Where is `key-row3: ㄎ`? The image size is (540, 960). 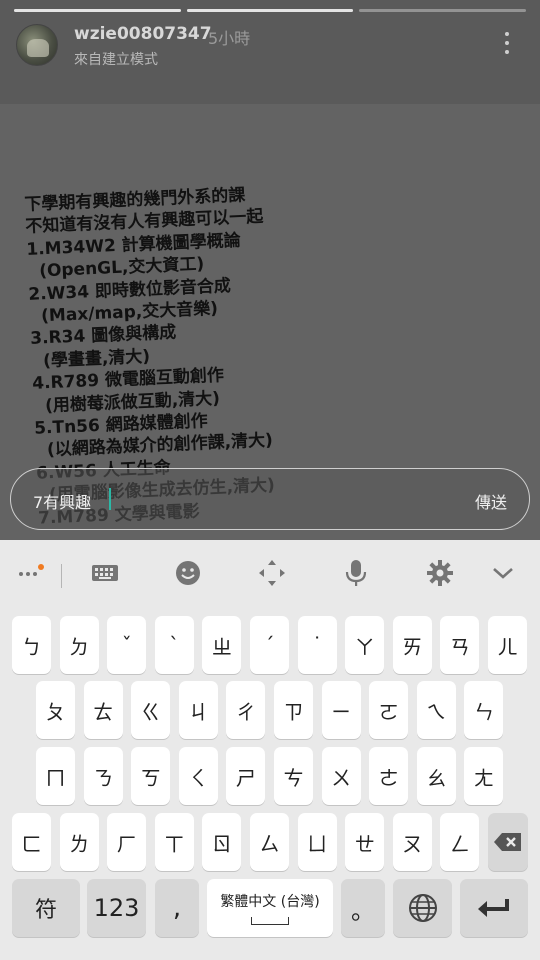 key-row3: ㄎ is located at coordinates (151, 776).